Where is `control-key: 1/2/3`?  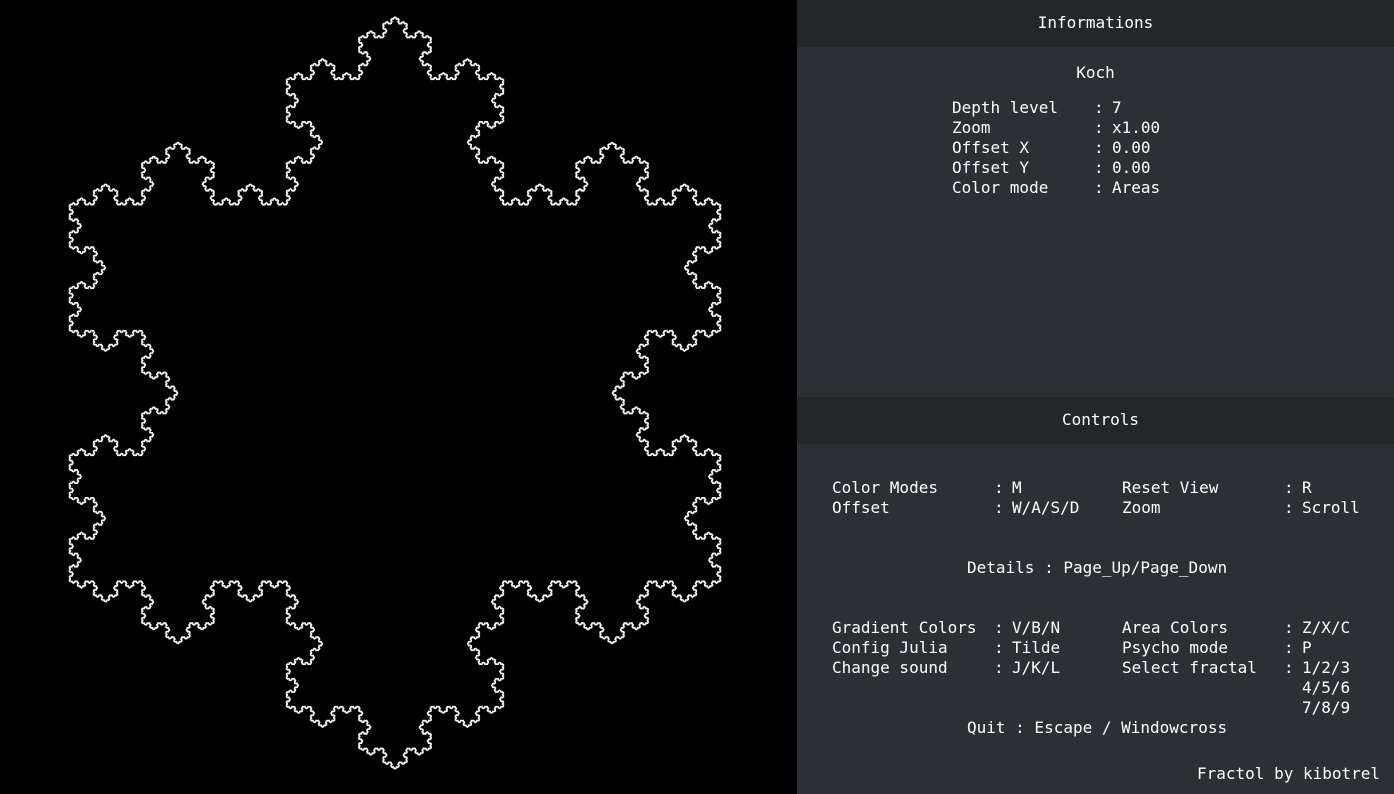
control-key: 1/2/3 is located at coordinates (1326, 667).